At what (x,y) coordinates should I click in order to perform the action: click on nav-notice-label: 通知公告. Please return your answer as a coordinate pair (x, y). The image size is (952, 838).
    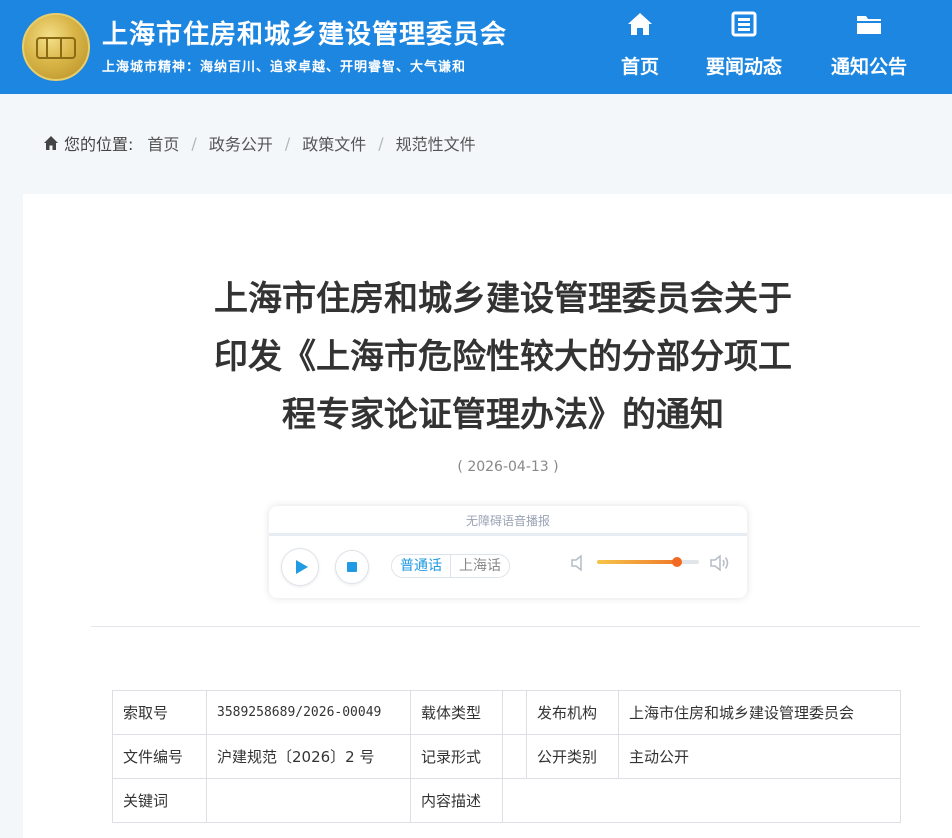
    Looking at the image, I should click on (868, 67).